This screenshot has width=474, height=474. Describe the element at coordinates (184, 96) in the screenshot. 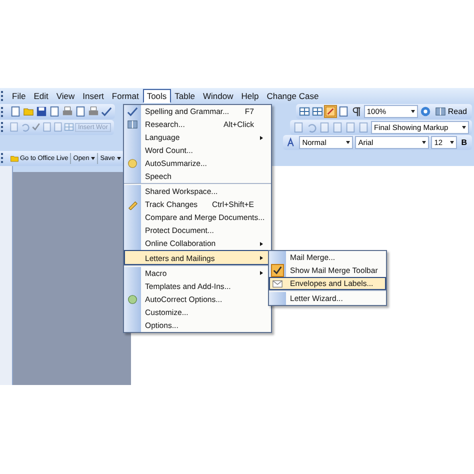

I see `menu-item: Table` at that location.